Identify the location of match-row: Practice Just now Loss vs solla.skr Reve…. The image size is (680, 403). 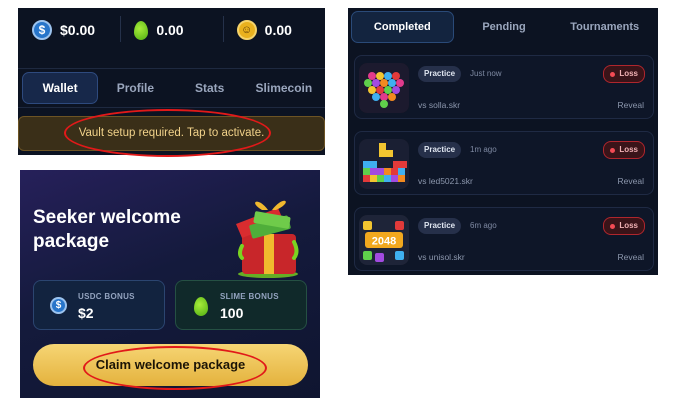
(504, 87).